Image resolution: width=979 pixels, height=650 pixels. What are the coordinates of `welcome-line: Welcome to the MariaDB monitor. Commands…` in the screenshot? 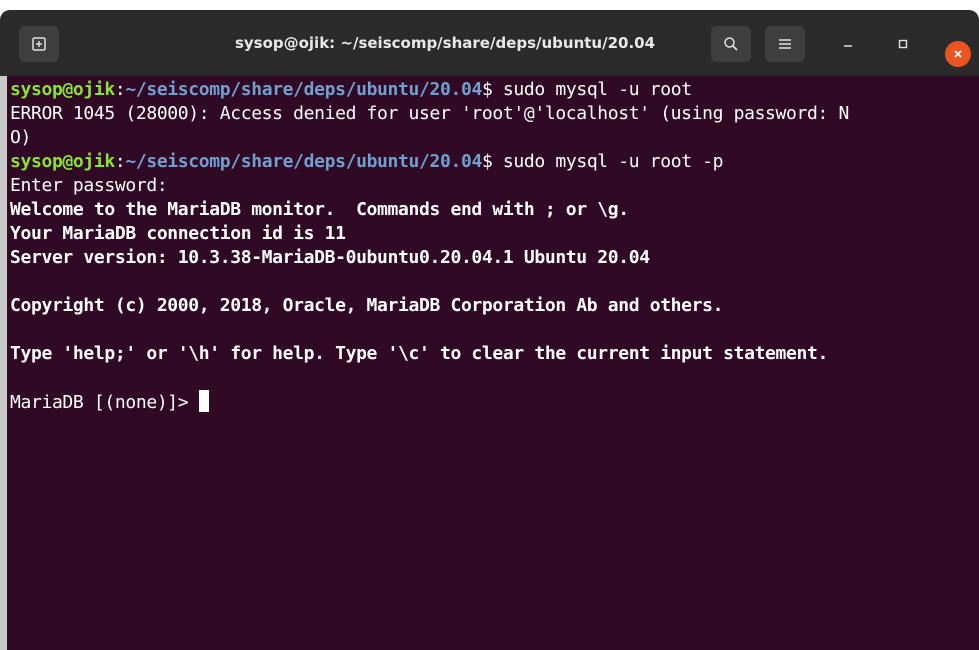 It's located at (319, 209).